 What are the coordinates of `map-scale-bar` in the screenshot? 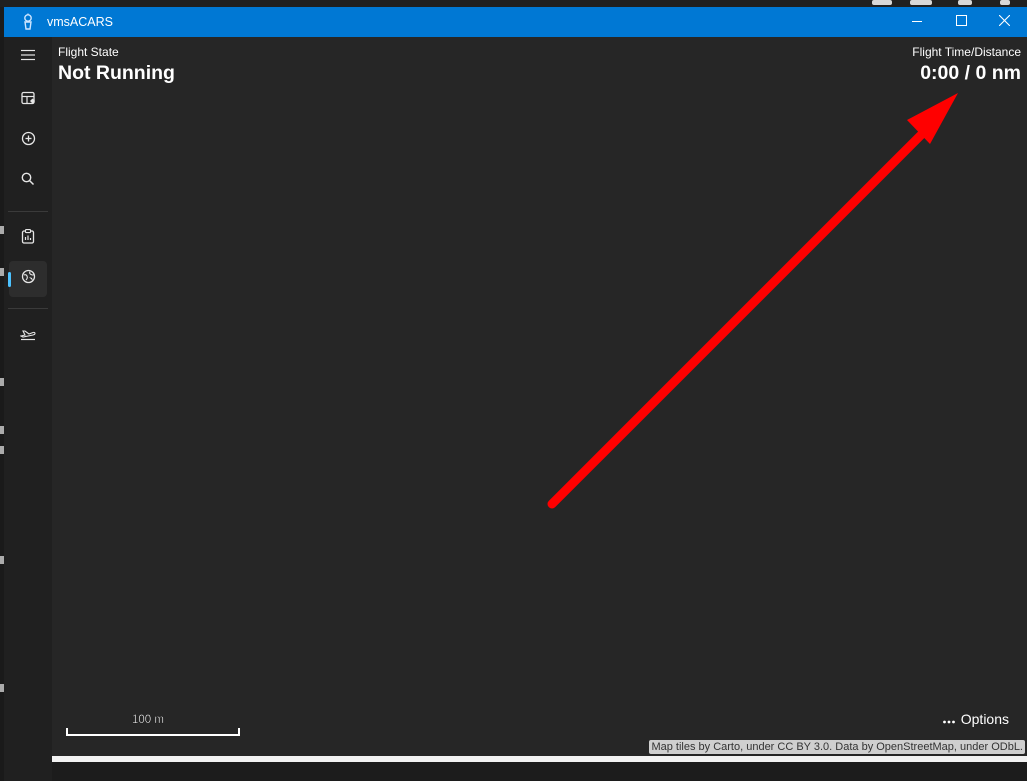 It's located at (153, 732).